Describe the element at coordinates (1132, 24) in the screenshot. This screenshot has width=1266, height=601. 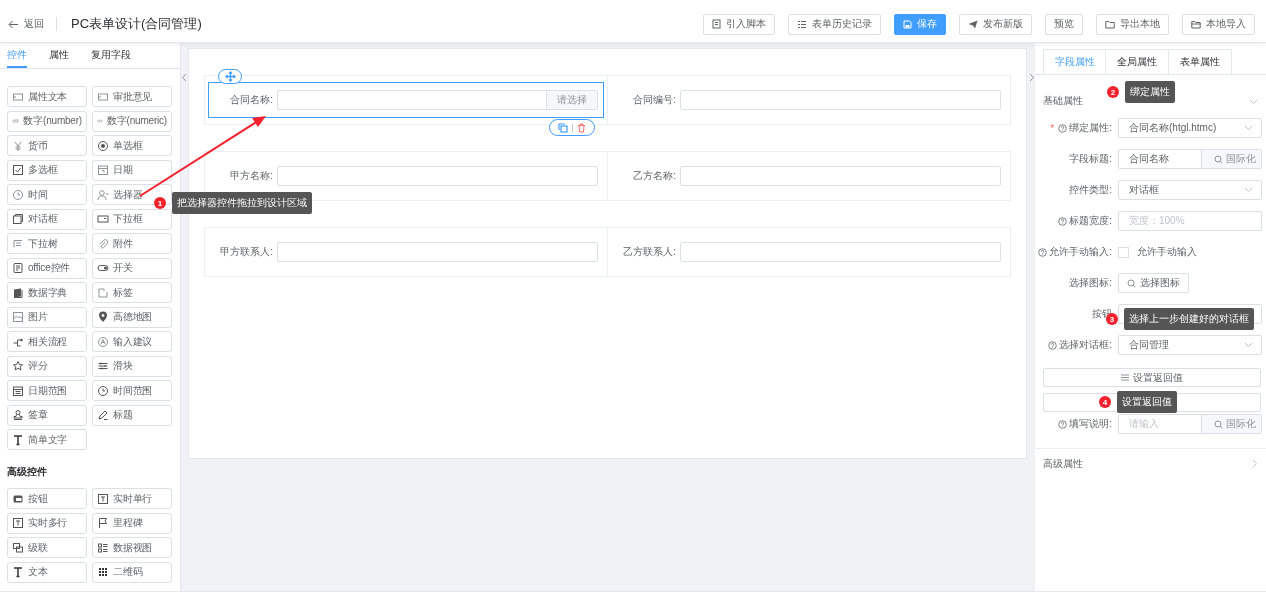
I see `toolbar-button: 导出本地` at that location.